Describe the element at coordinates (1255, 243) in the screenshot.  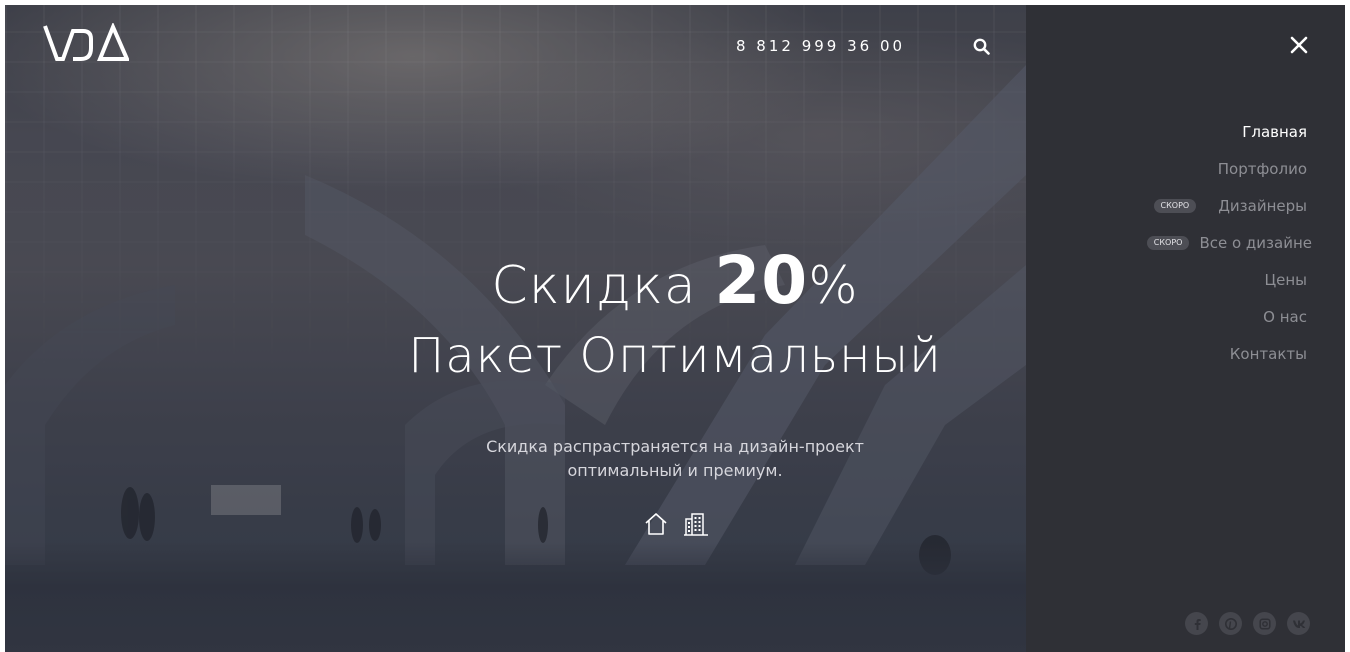
I see `menu-link-about-design: Все о дизайне` at that location.